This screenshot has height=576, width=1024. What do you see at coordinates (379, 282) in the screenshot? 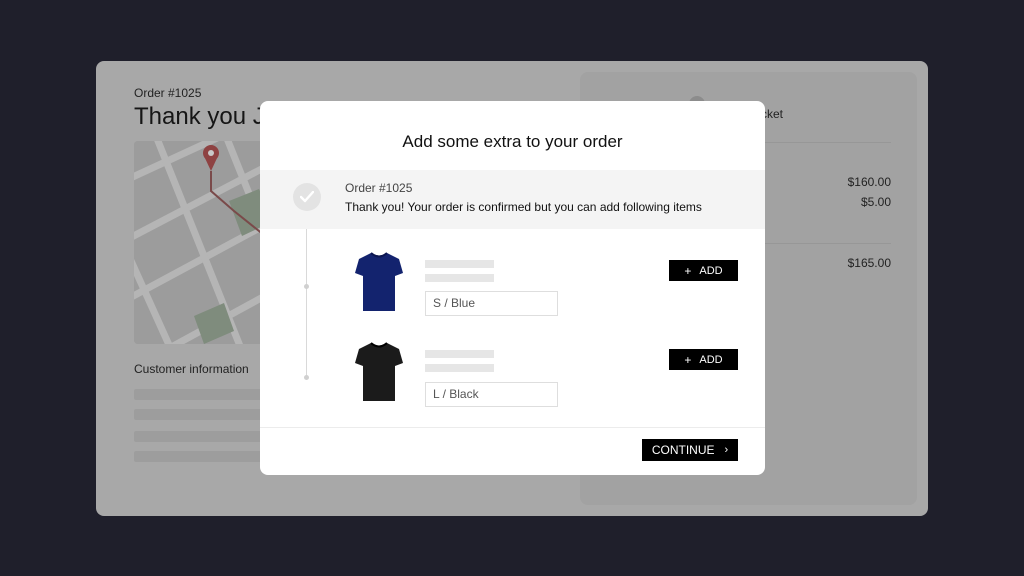
I see `blue-tshirt-image` at bounding box center [379, 282].